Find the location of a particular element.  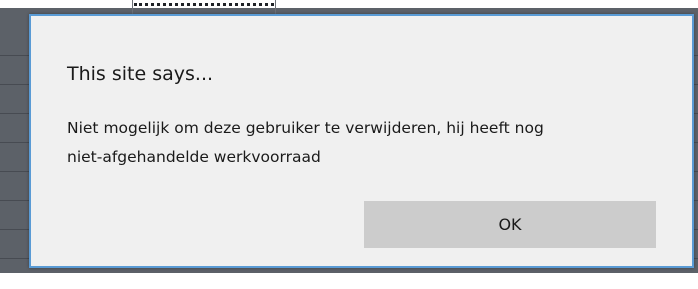

dialog-message-line: niet-afgehandelde werkvoorraad is located at coordinates (194, 157).